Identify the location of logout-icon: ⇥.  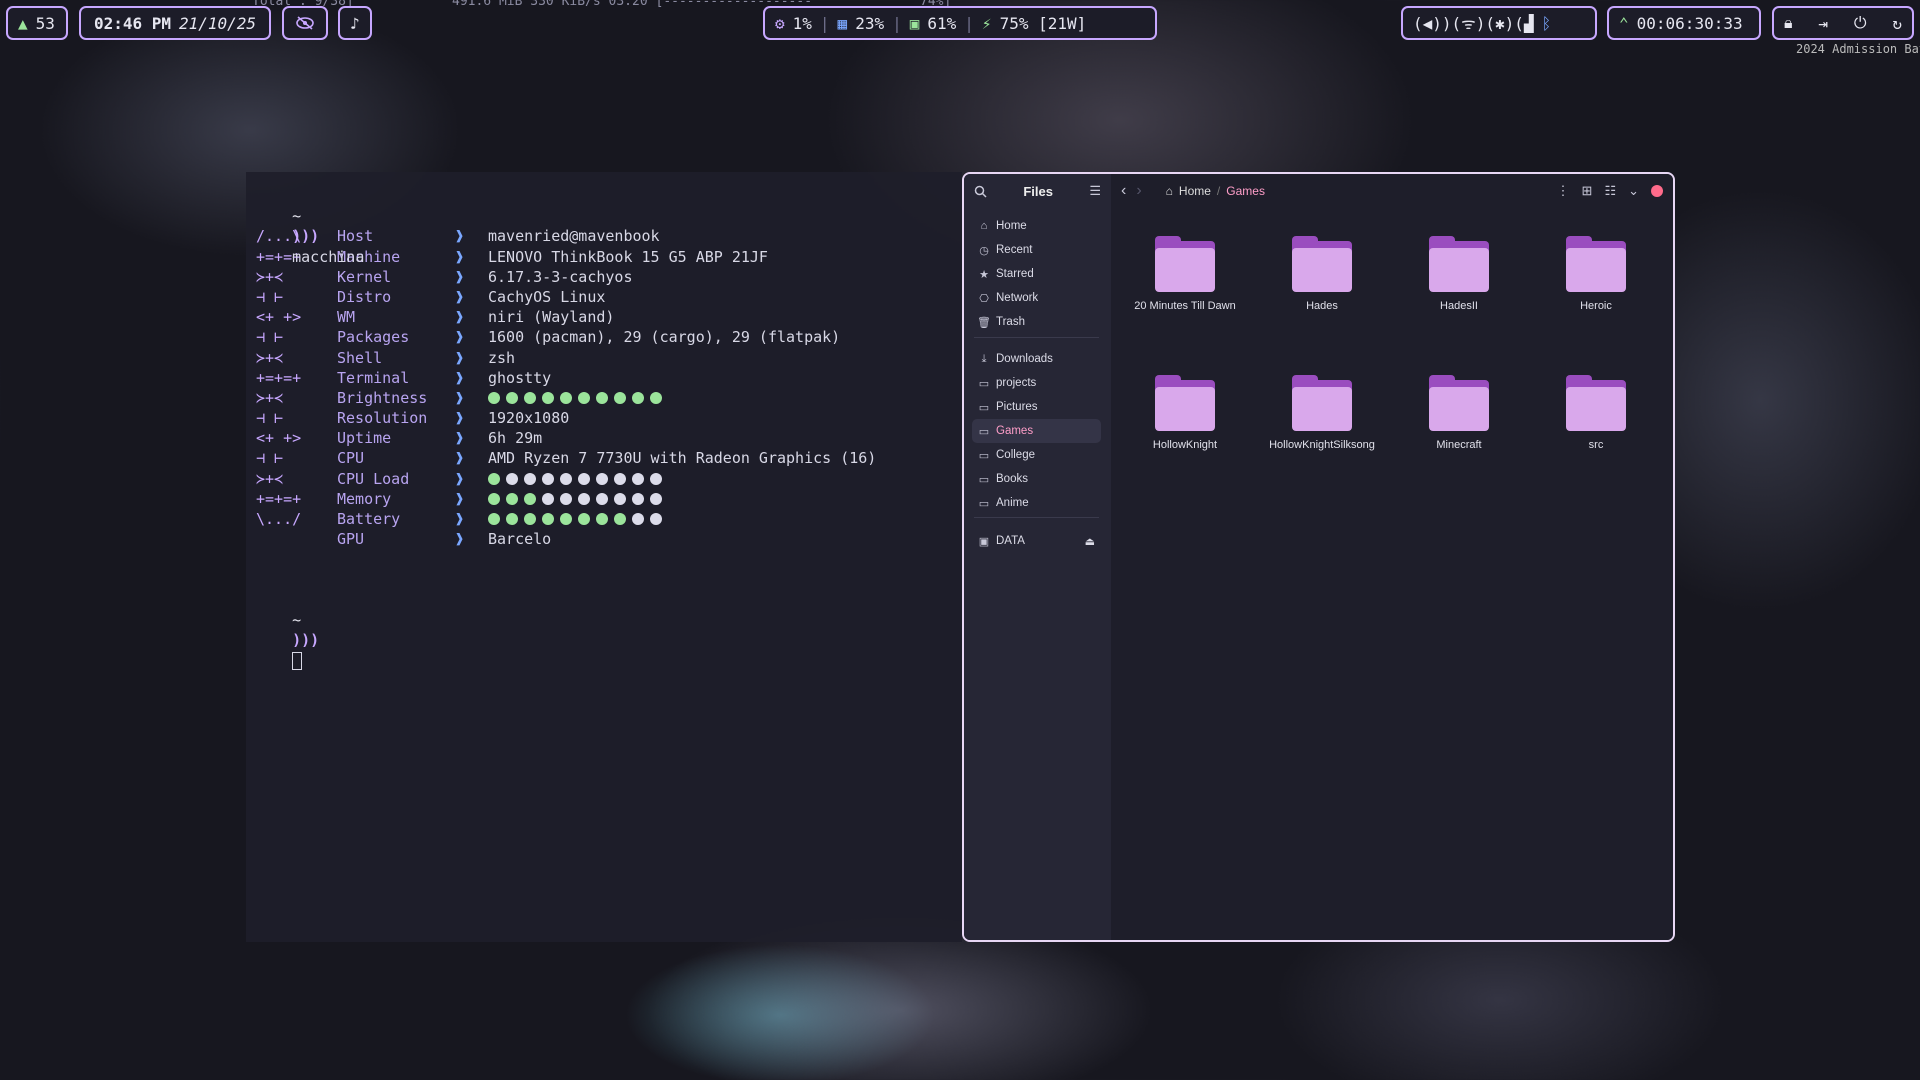
(1823, 23).